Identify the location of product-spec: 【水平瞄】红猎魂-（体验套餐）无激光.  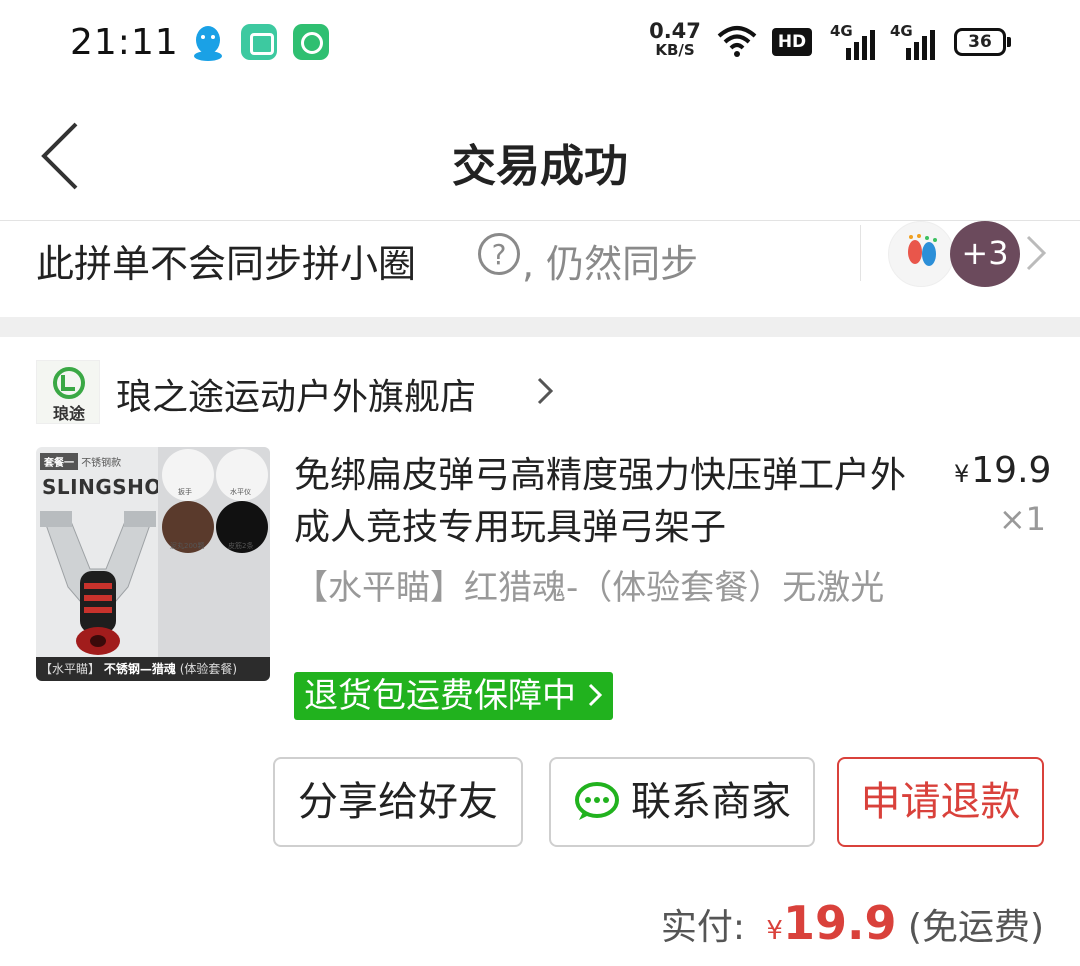
(589, 588).